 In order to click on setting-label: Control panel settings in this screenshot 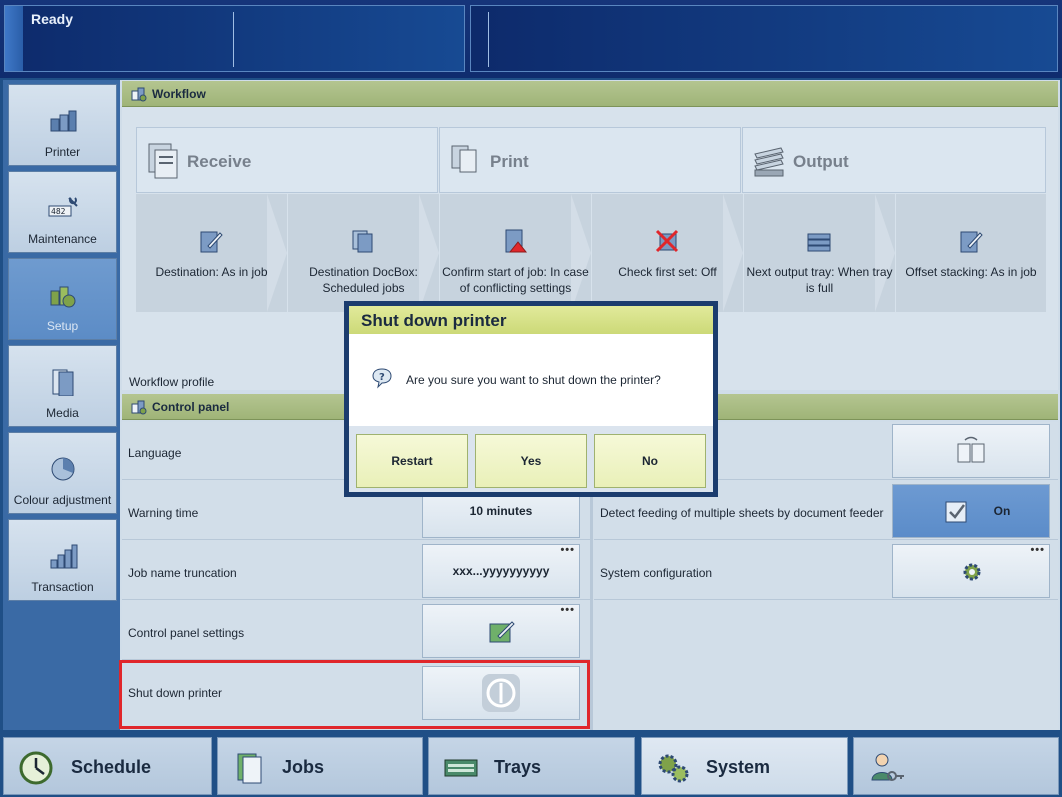, I will do `click(186, 633)`.